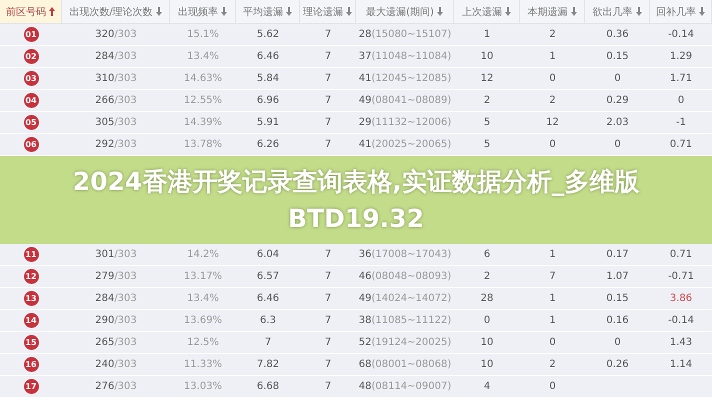  I want to click on table-cell-text: 49(14024~14072), so click(405, 298).